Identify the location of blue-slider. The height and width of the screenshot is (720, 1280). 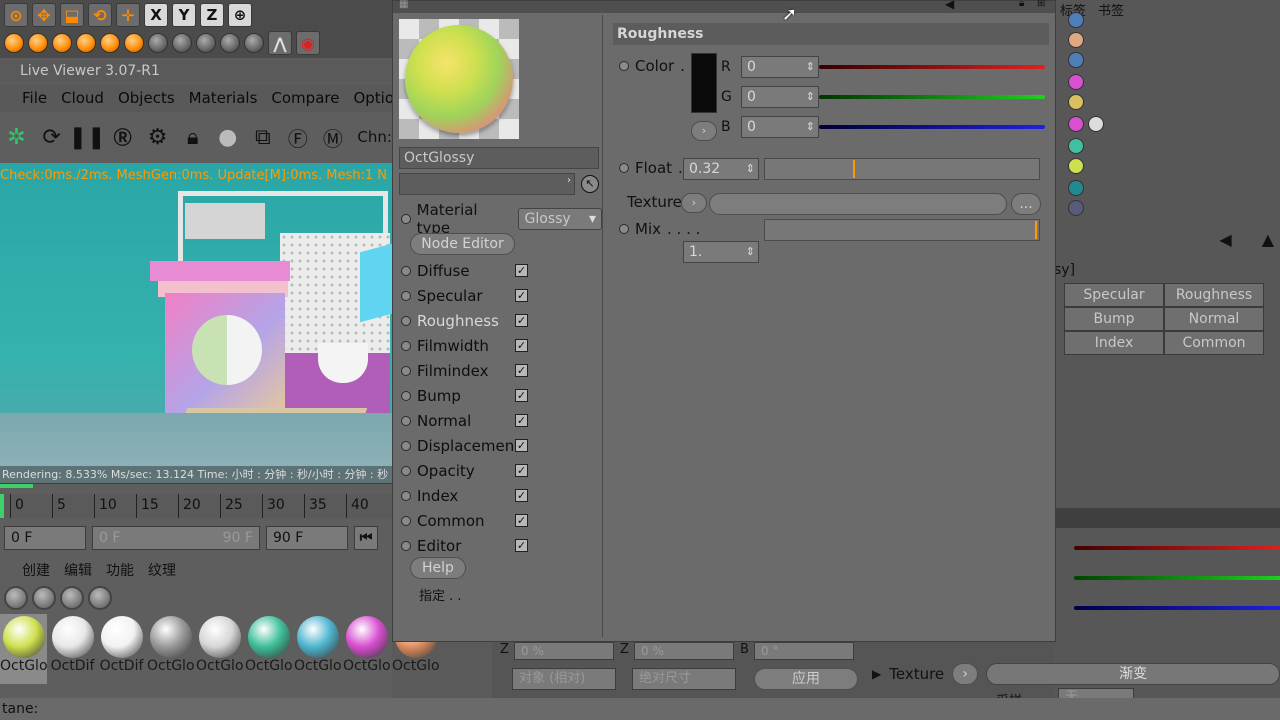
(1177, 608).